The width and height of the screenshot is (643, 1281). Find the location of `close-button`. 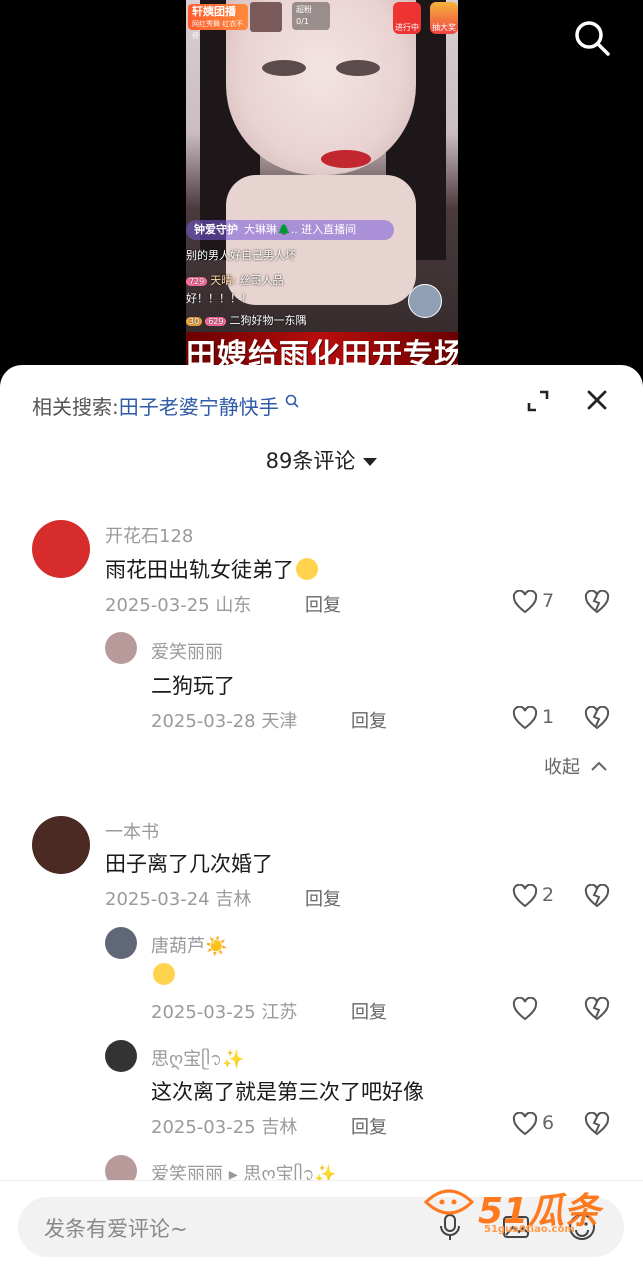

close-button is located at coordinates (597, 400).